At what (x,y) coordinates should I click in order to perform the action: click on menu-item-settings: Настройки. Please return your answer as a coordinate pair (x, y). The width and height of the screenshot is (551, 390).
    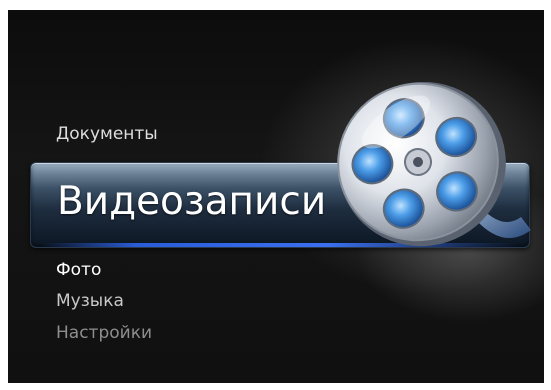
    Looking at the image, I should click on (104, 333).